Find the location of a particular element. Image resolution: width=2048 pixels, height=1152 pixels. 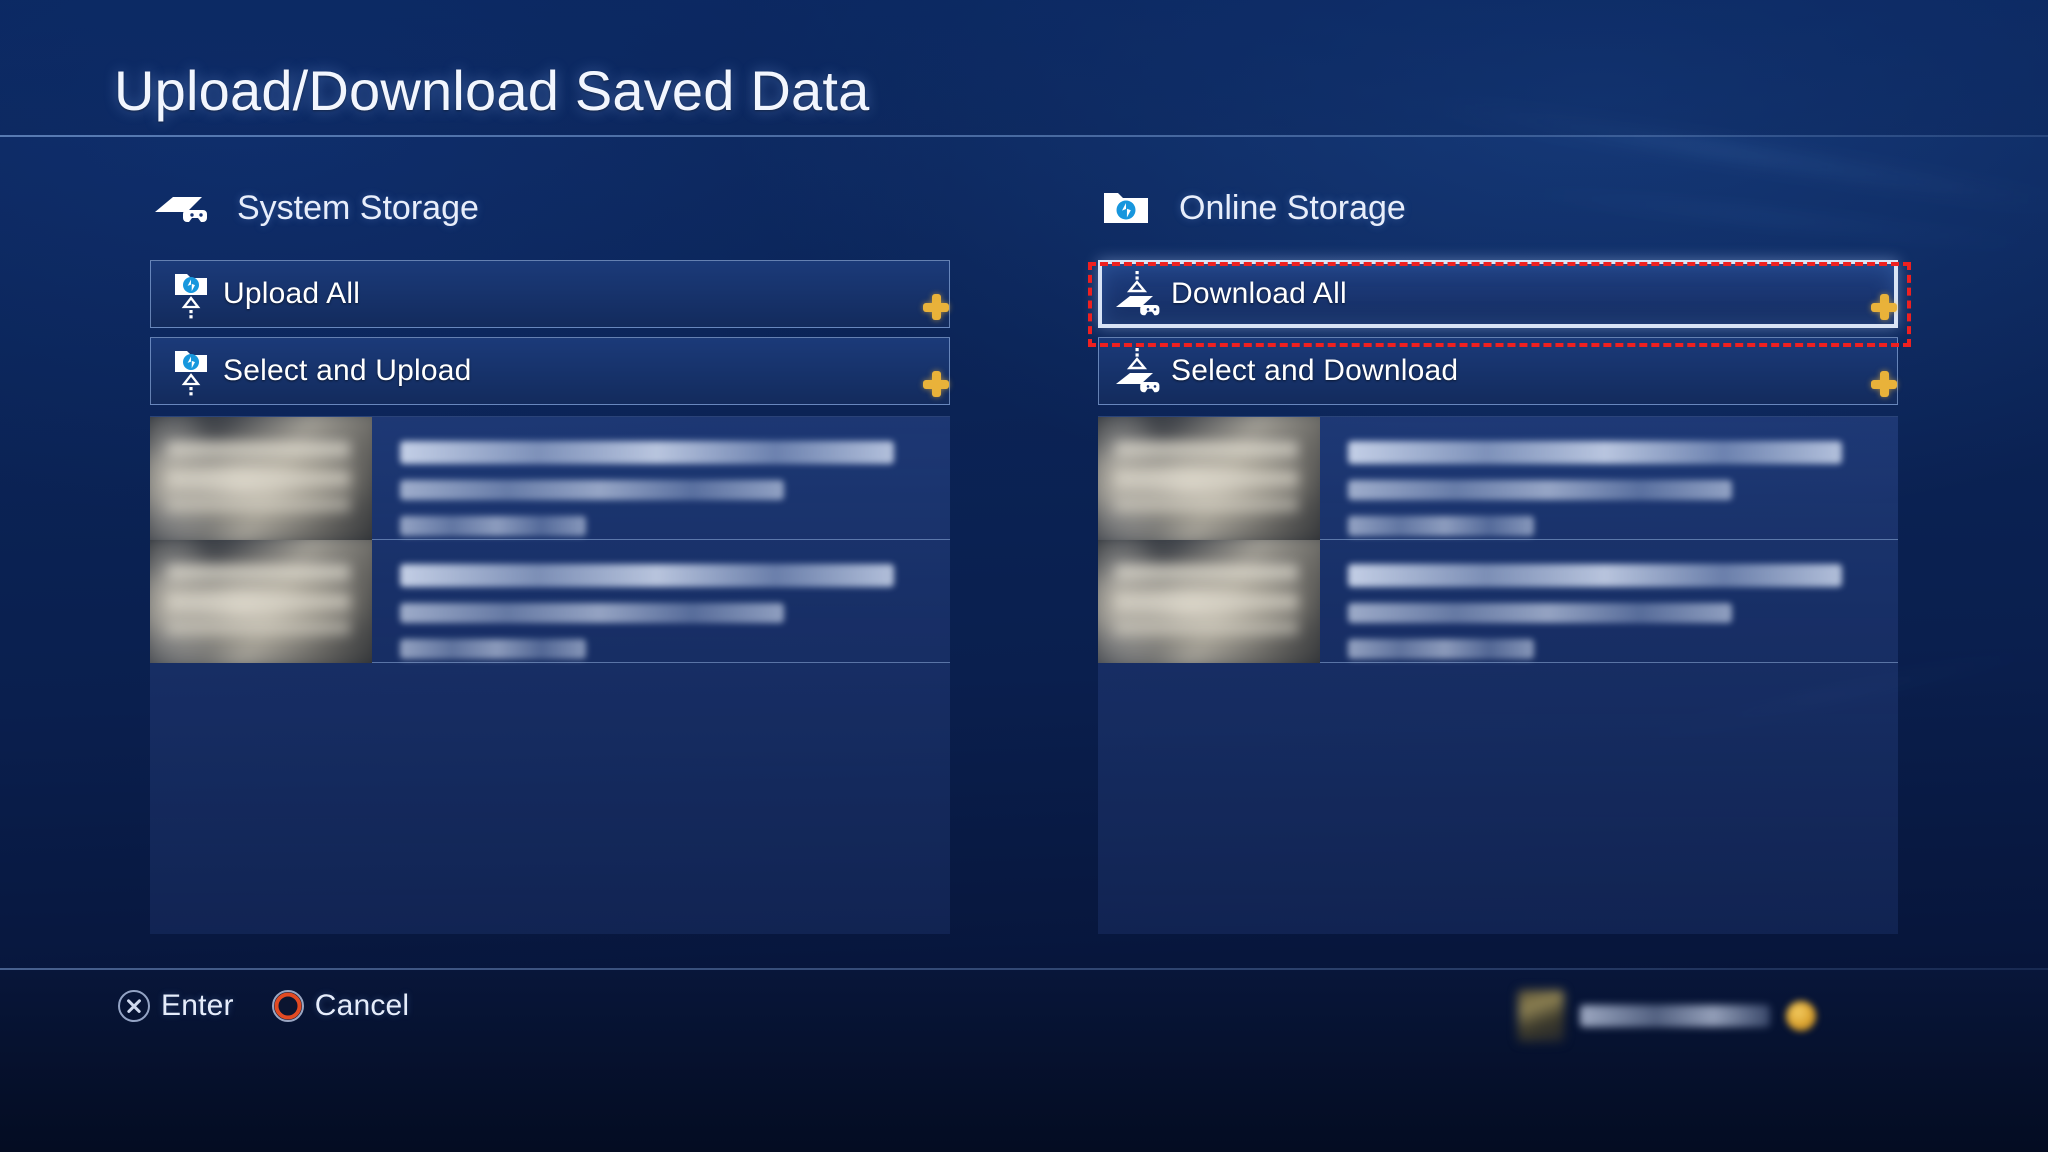

blurred-username is located at coordinates (1675, 1016).